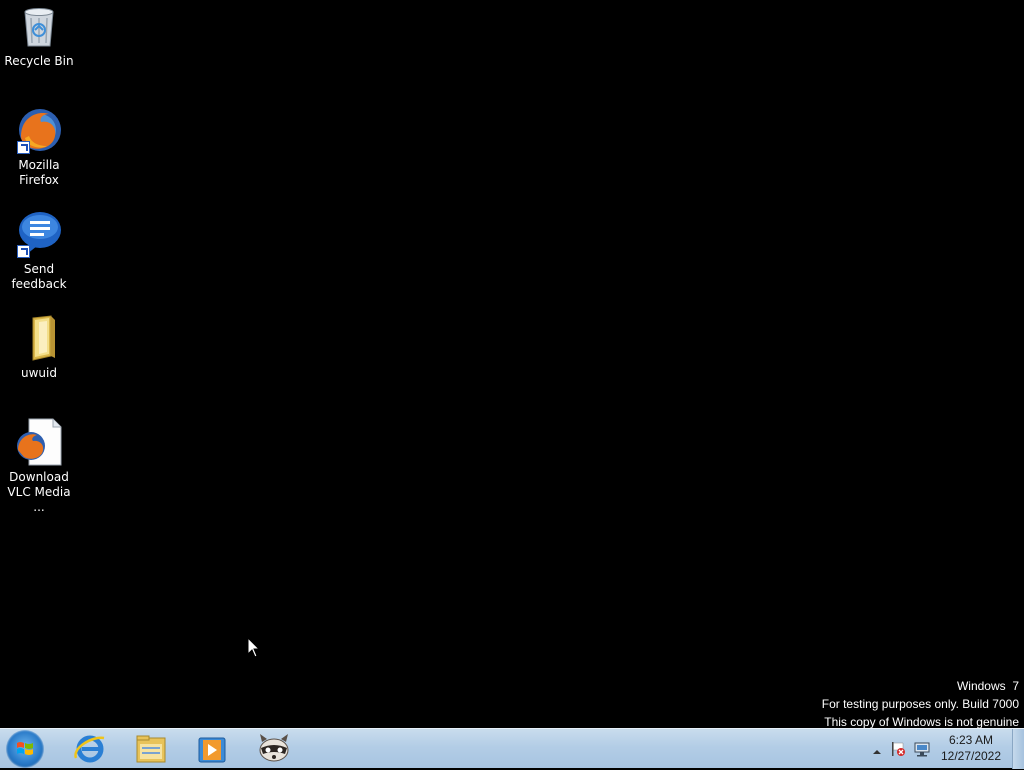 The width and height of the screenshot is (1024, 770). I want to click on clock-time: 6:23 AM, so click(971, 740).